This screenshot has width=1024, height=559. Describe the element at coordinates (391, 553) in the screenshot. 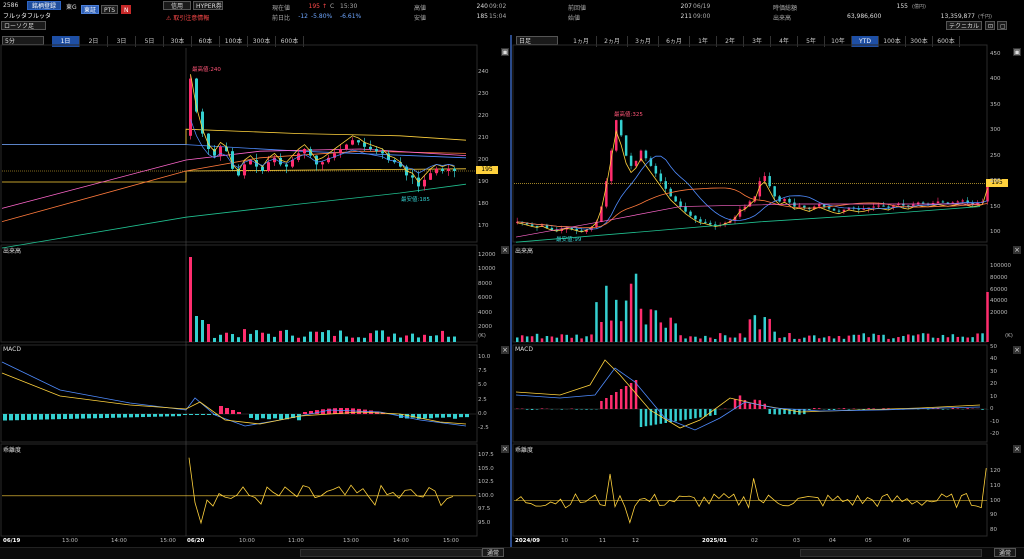

I see `left-scrollbar` at that location.